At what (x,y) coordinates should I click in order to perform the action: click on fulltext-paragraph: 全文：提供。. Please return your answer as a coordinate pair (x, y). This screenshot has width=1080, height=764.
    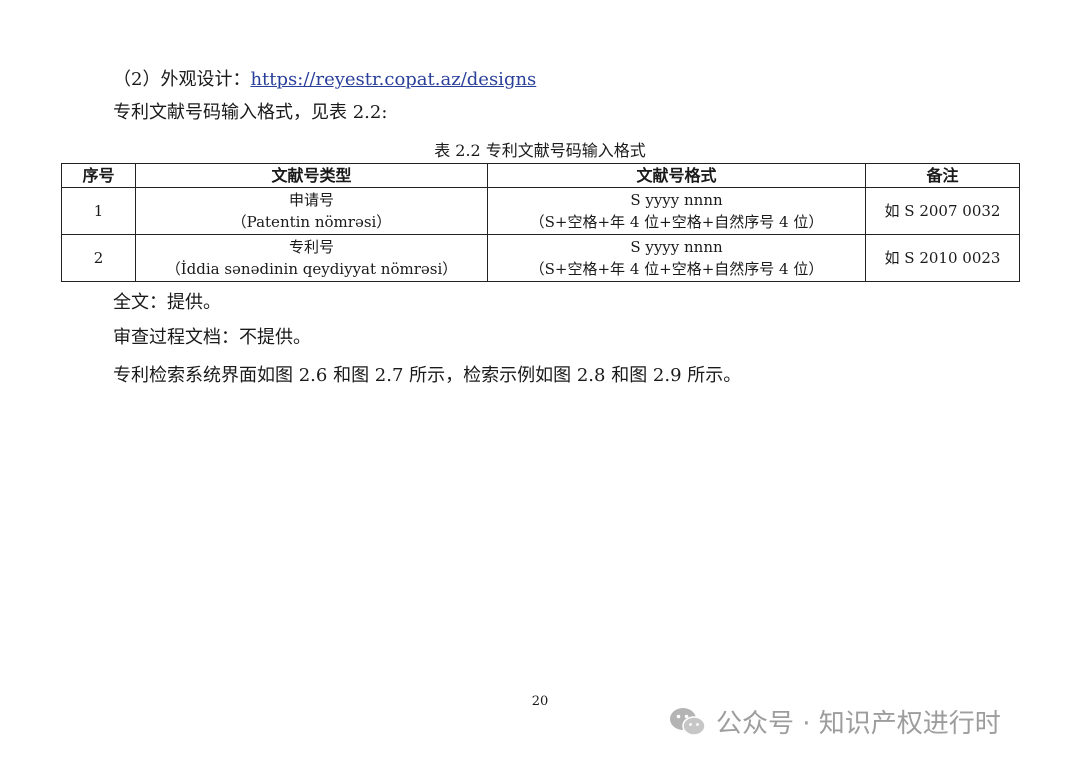
    Looking at the image, I should click on (167, 302).